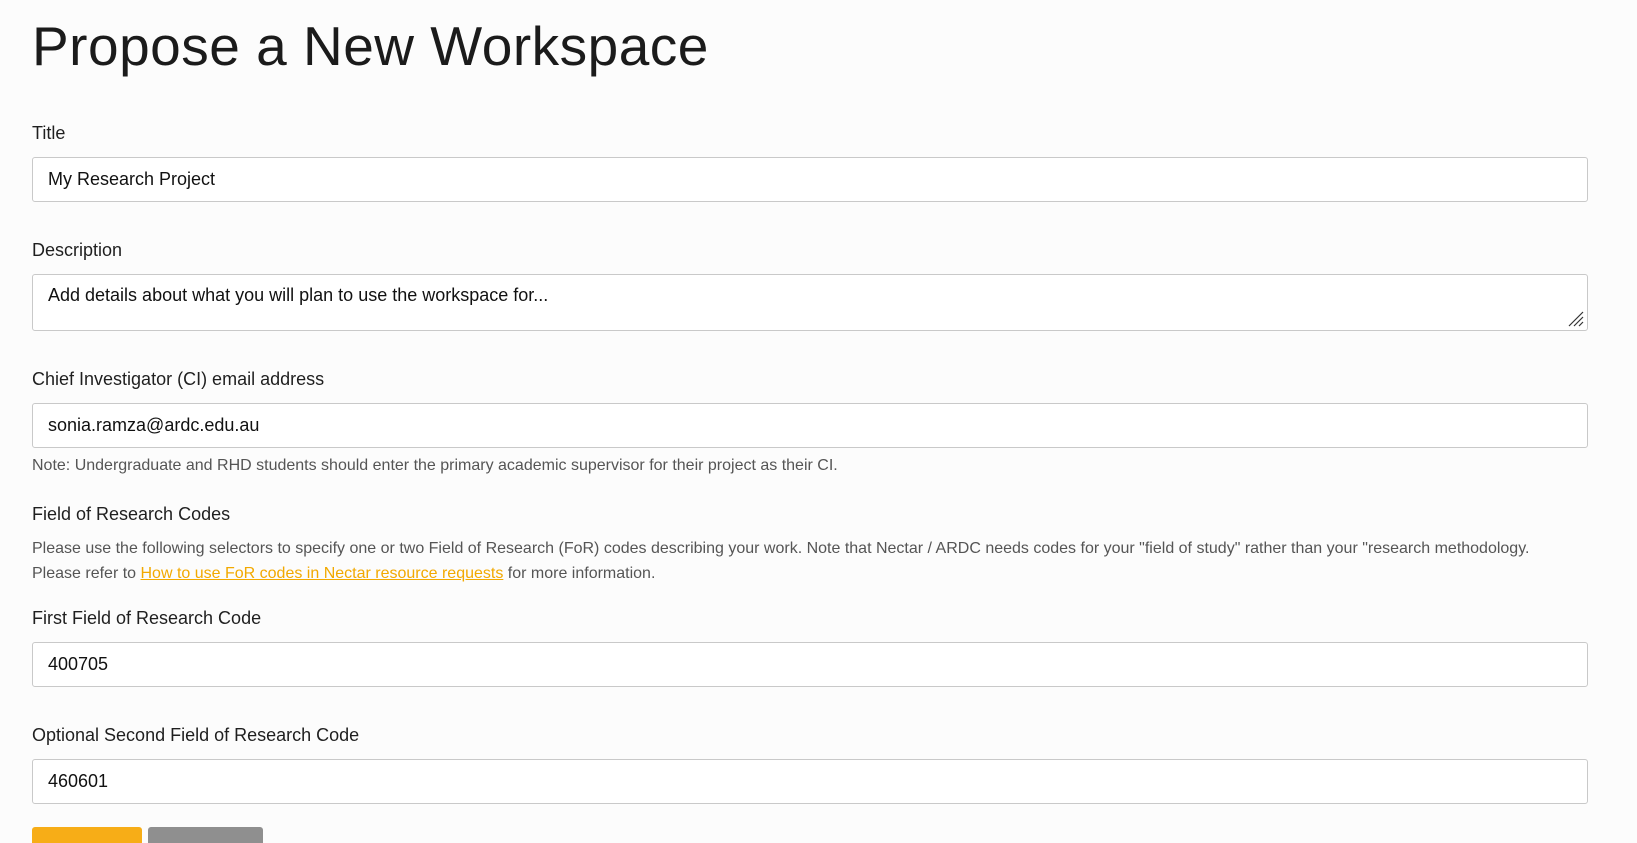  What do you see at coordinates (205, 835) in the screenshot?
I see `cancel-button: CANCEL` at bounding box center [205, 835].